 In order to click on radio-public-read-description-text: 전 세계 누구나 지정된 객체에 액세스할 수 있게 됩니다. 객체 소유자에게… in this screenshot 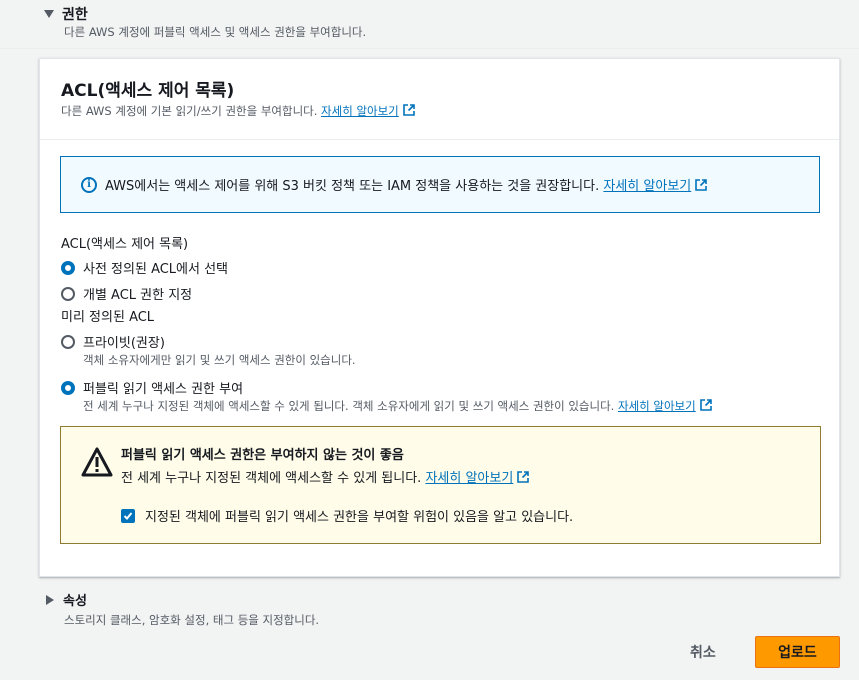, I will do `click(349, 406)`.